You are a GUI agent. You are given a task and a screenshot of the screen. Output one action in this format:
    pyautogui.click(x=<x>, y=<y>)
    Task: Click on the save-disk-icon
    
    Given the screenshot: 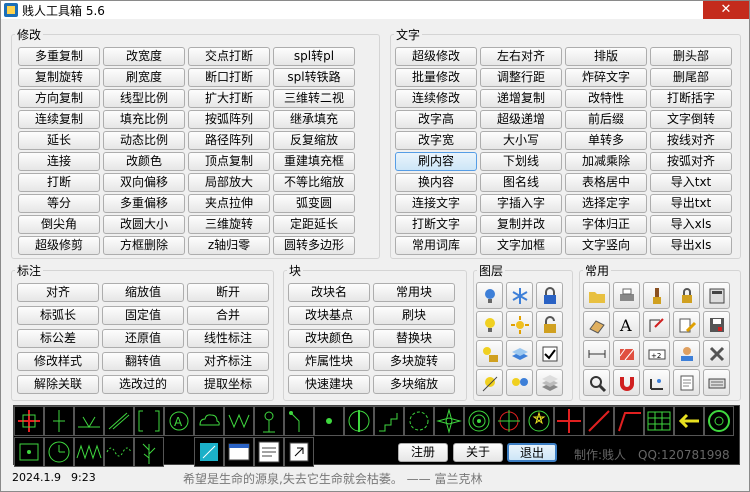 What is the action you would take?
    pyautogui.click(x=716, y=324)
    